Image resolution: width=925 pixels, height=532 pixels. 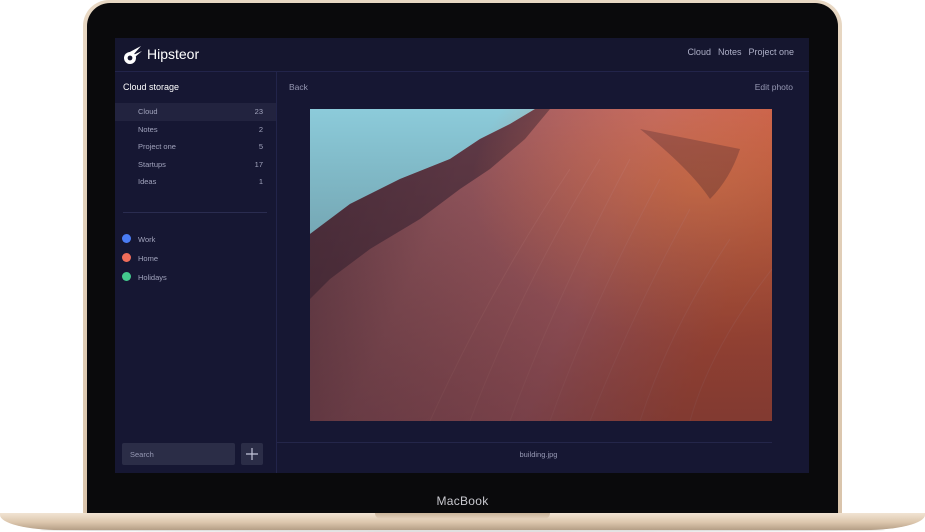 I want to click on add-button, so click(x=252, y=454).